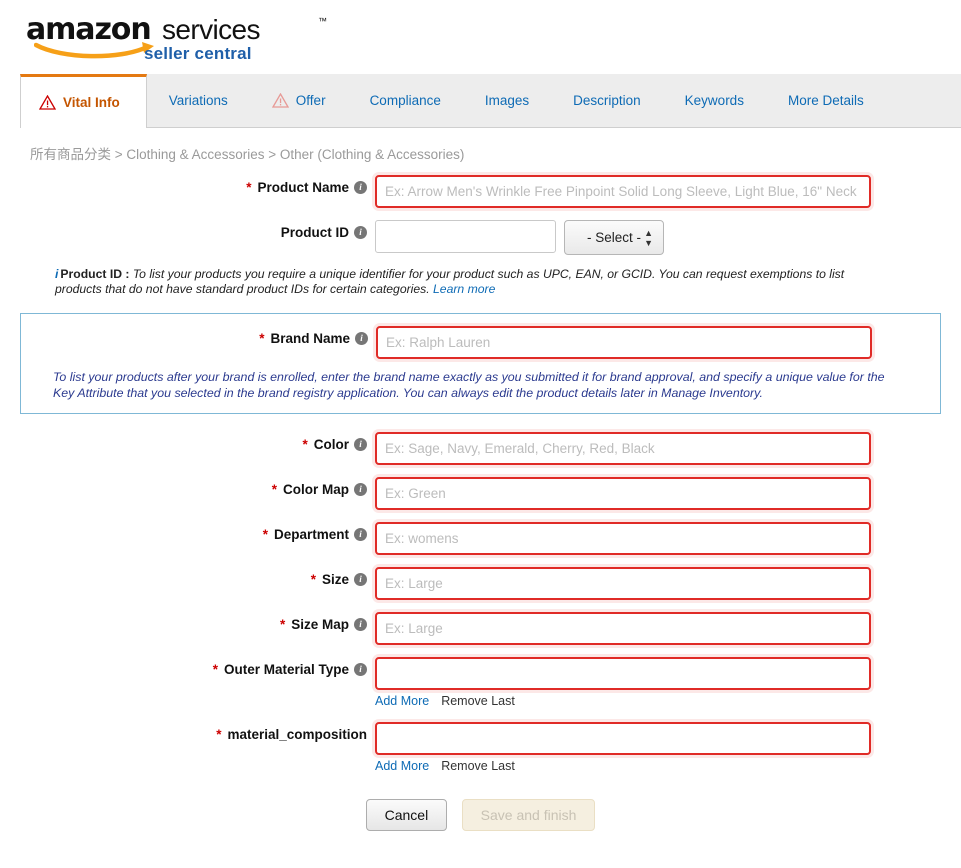 The height and width of the screenshot is (868, 961). What do you see at coordinates (406, 815) in the screenshot?
I see `cancel-button: Cancel` at bounding box center [406, 815].